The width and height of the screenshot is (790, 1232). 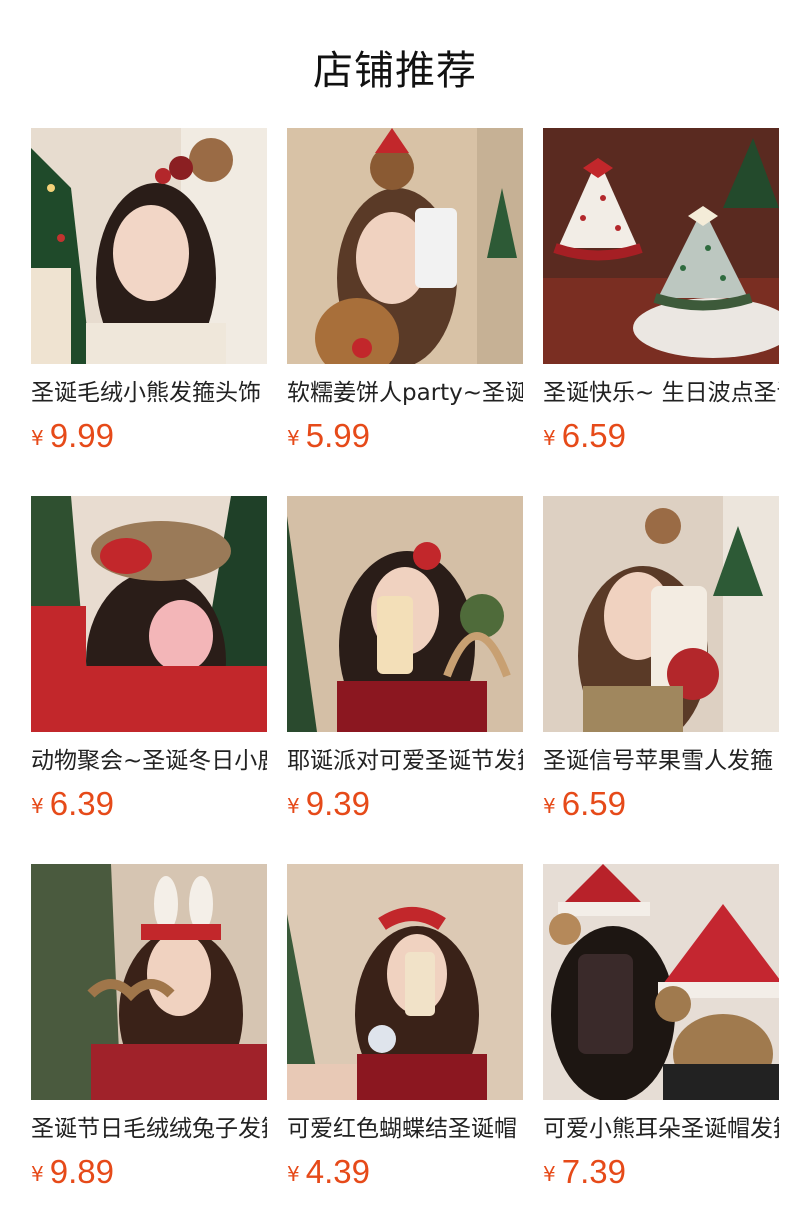 I want to click on product-card: 圣诞毛绒小熊发箍头饰 ¥9.99, so click(x=149, y=312).